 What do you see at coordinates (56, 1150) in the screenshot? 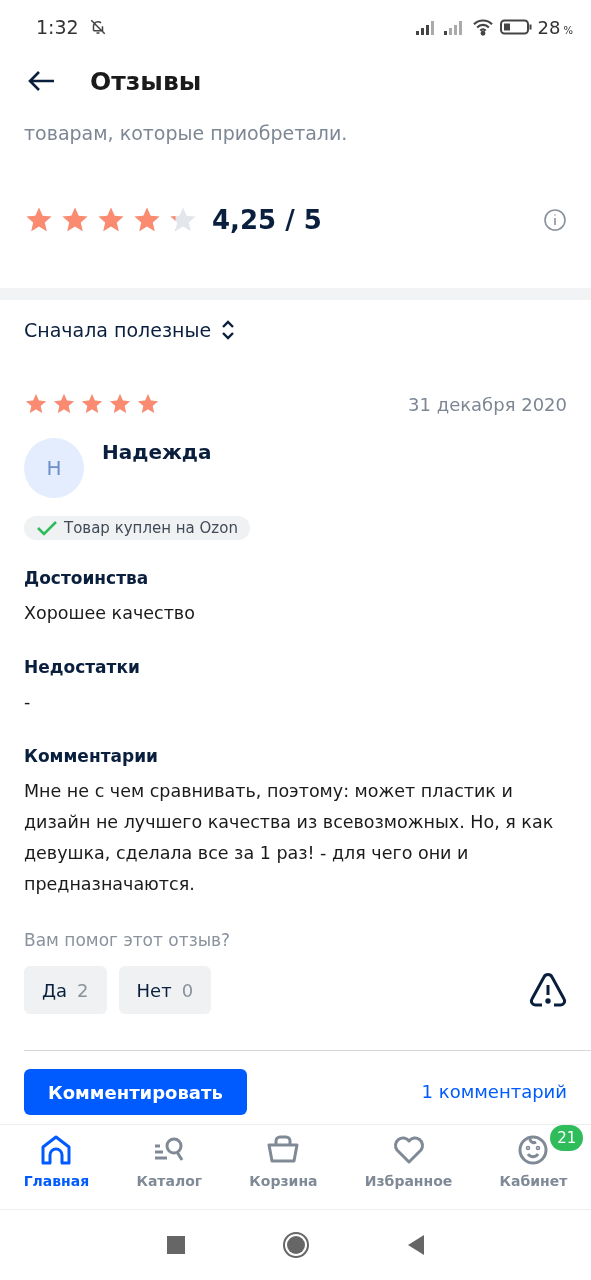
I see `home-icon` at bounding box center [56, 1150].